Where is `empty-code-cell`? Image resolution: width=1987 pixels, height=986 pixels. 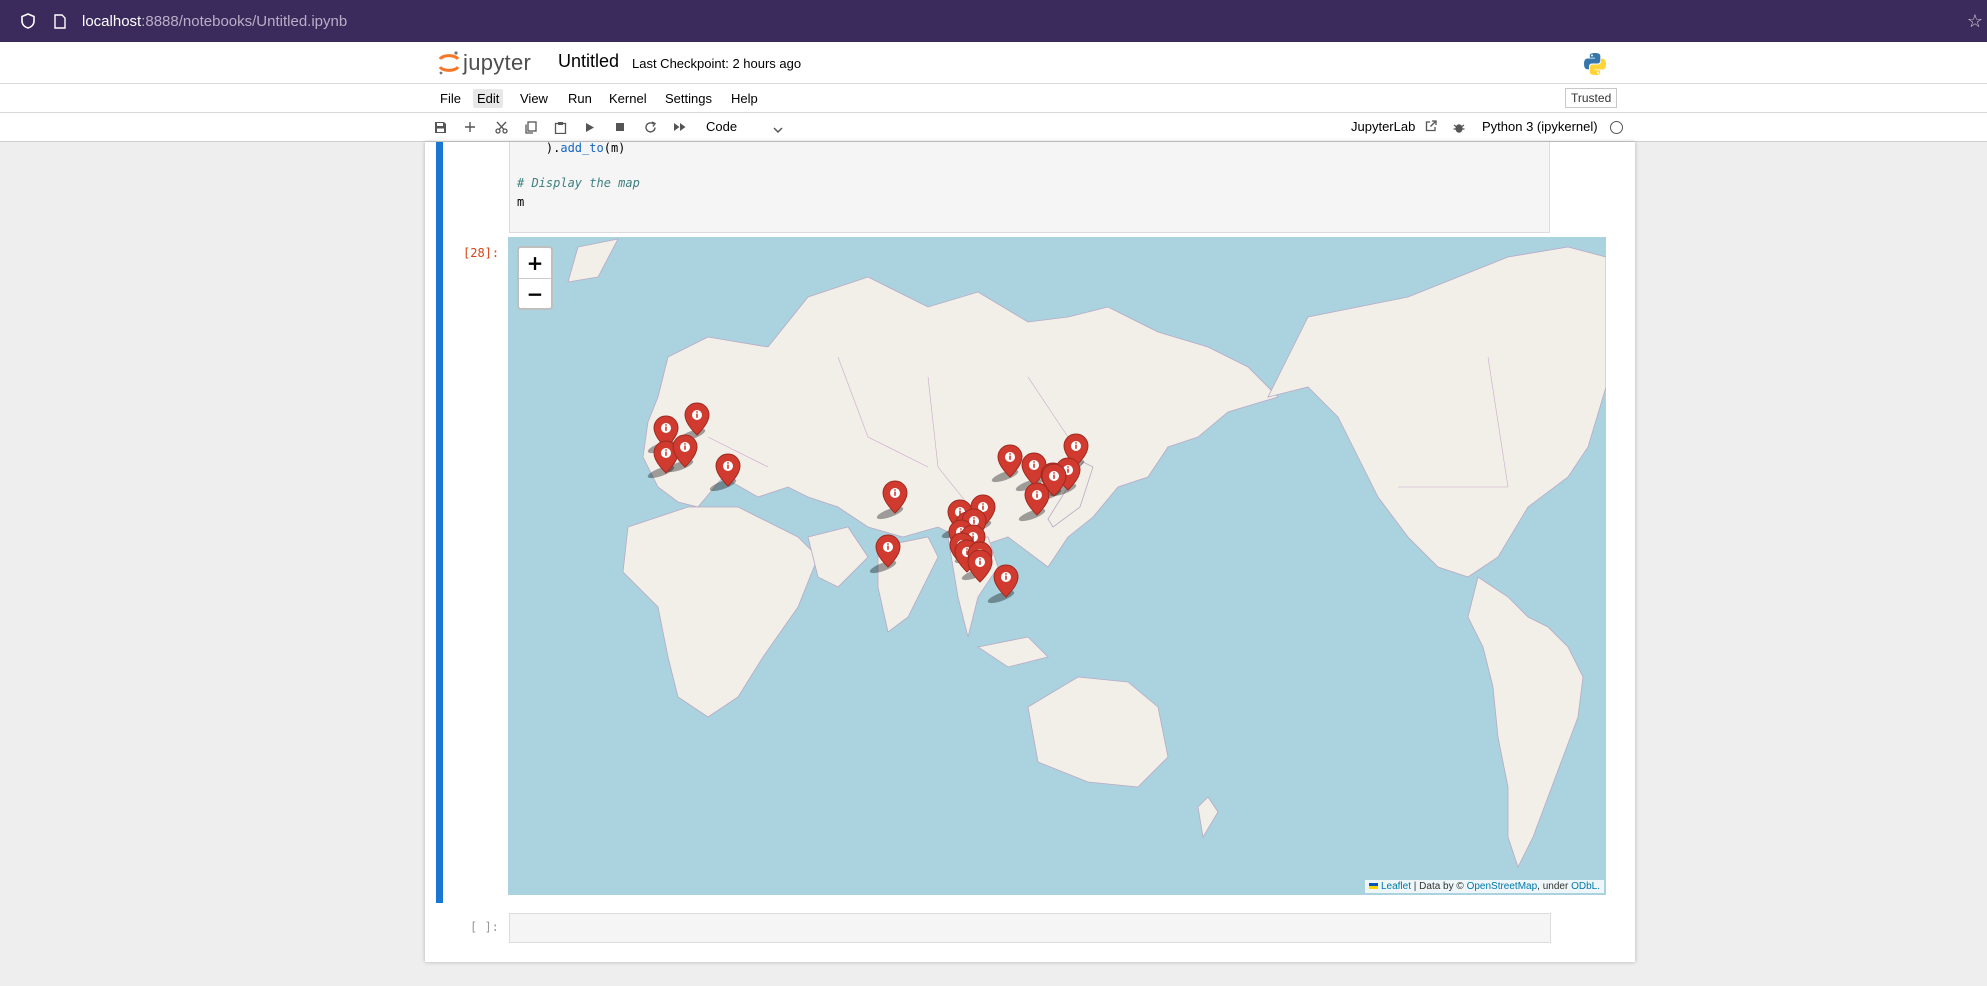 empty-code-cell is located at coordinates (1030, 928).